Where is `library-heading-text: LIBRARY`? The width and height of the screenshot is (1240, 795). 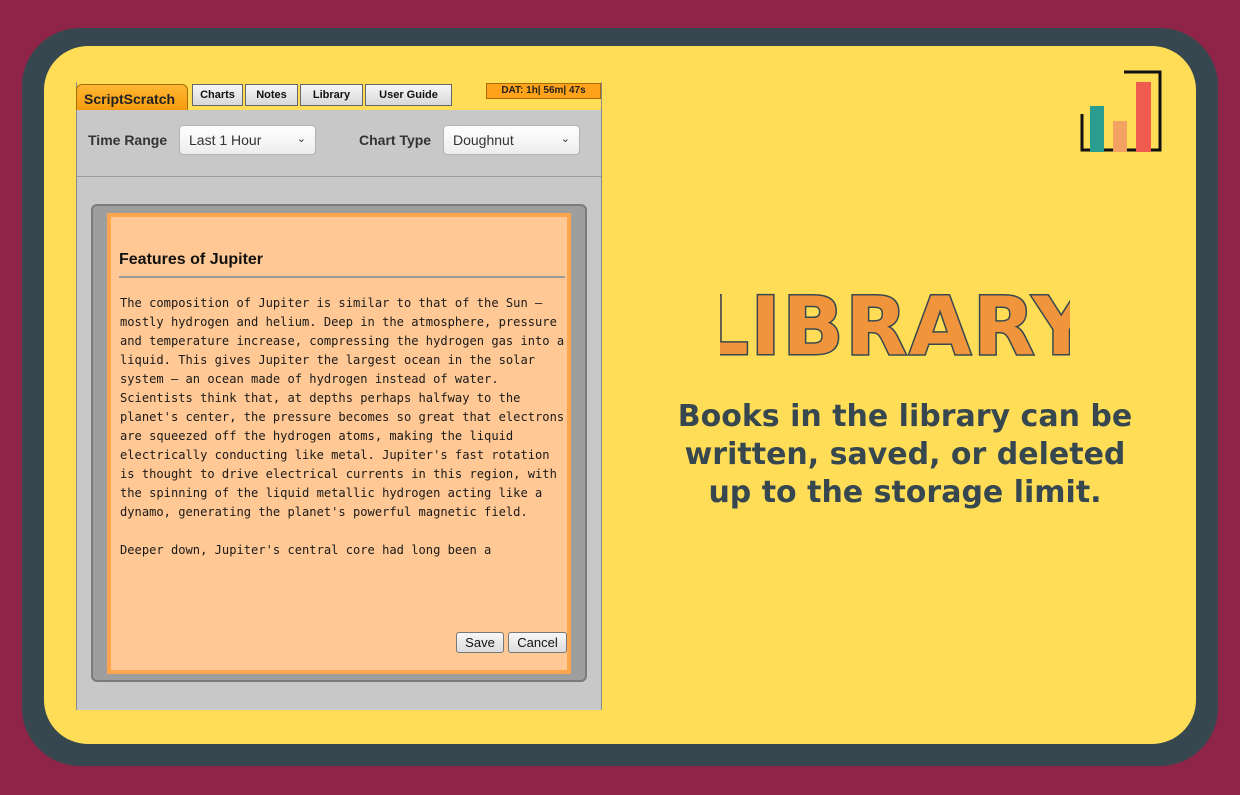 library-heading-text: LIBRARY is located at coordinates (895, 325).